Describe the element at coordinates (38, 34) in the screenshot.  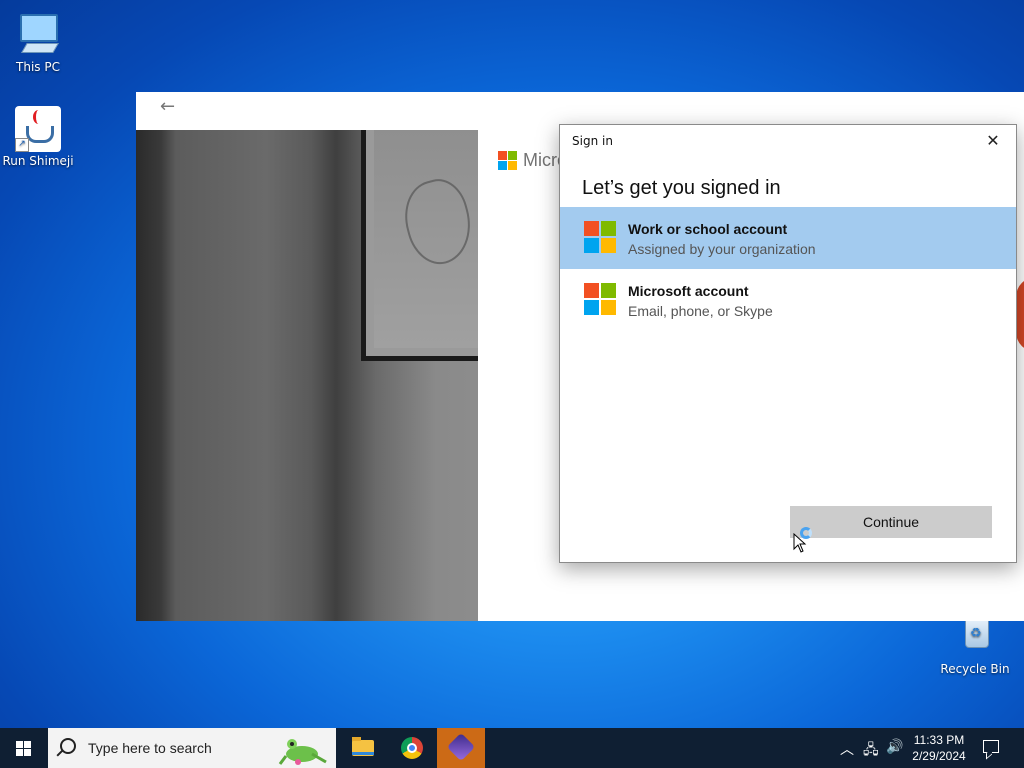
I see `computer-icon` at that location.